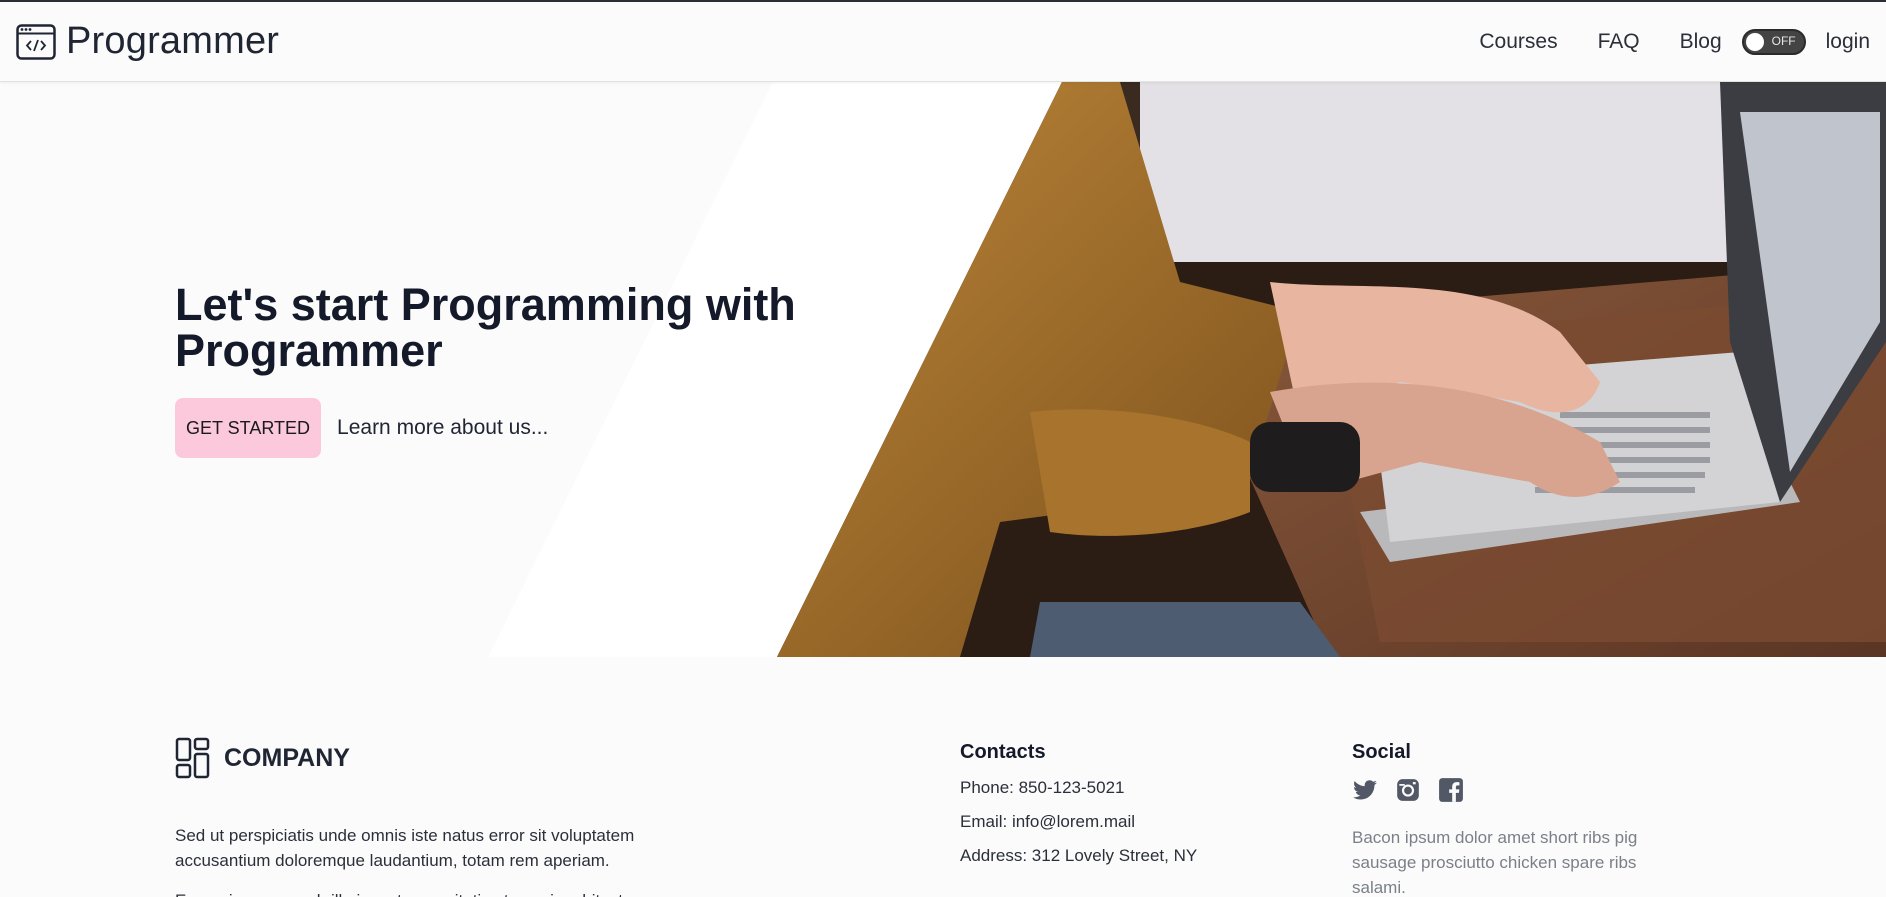 Image resolution: width=1886 pixels, height=897 pixels. I want to click on contact-address: Address: 312 Lovely Street, NY, so click(1079, 855).